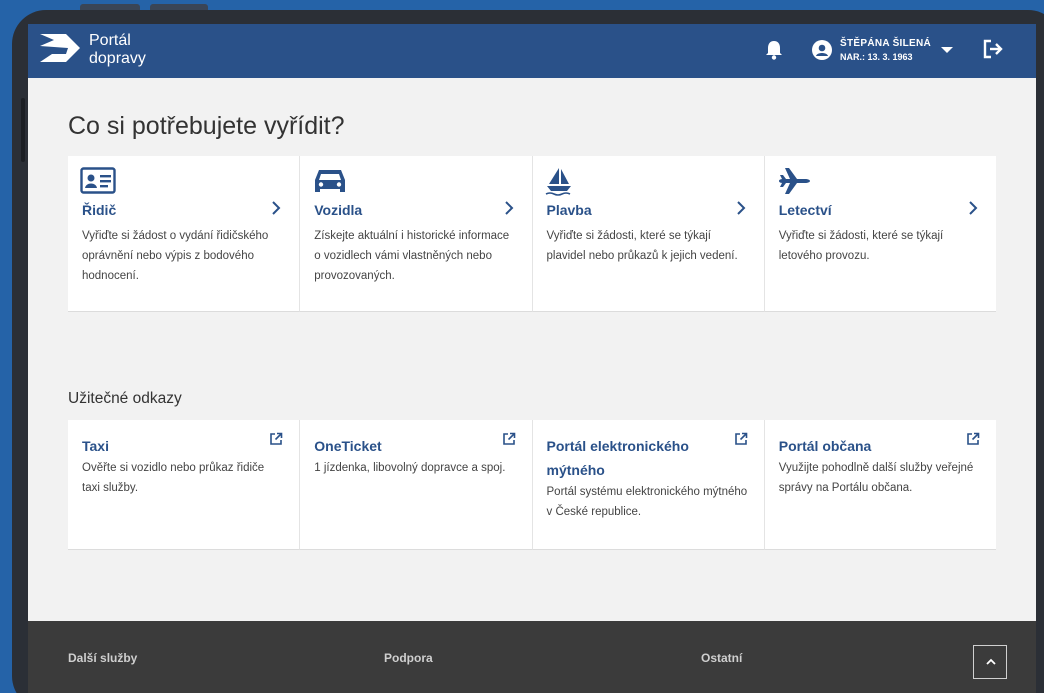  I want to click on sailboat-icon, so click(558, 182).